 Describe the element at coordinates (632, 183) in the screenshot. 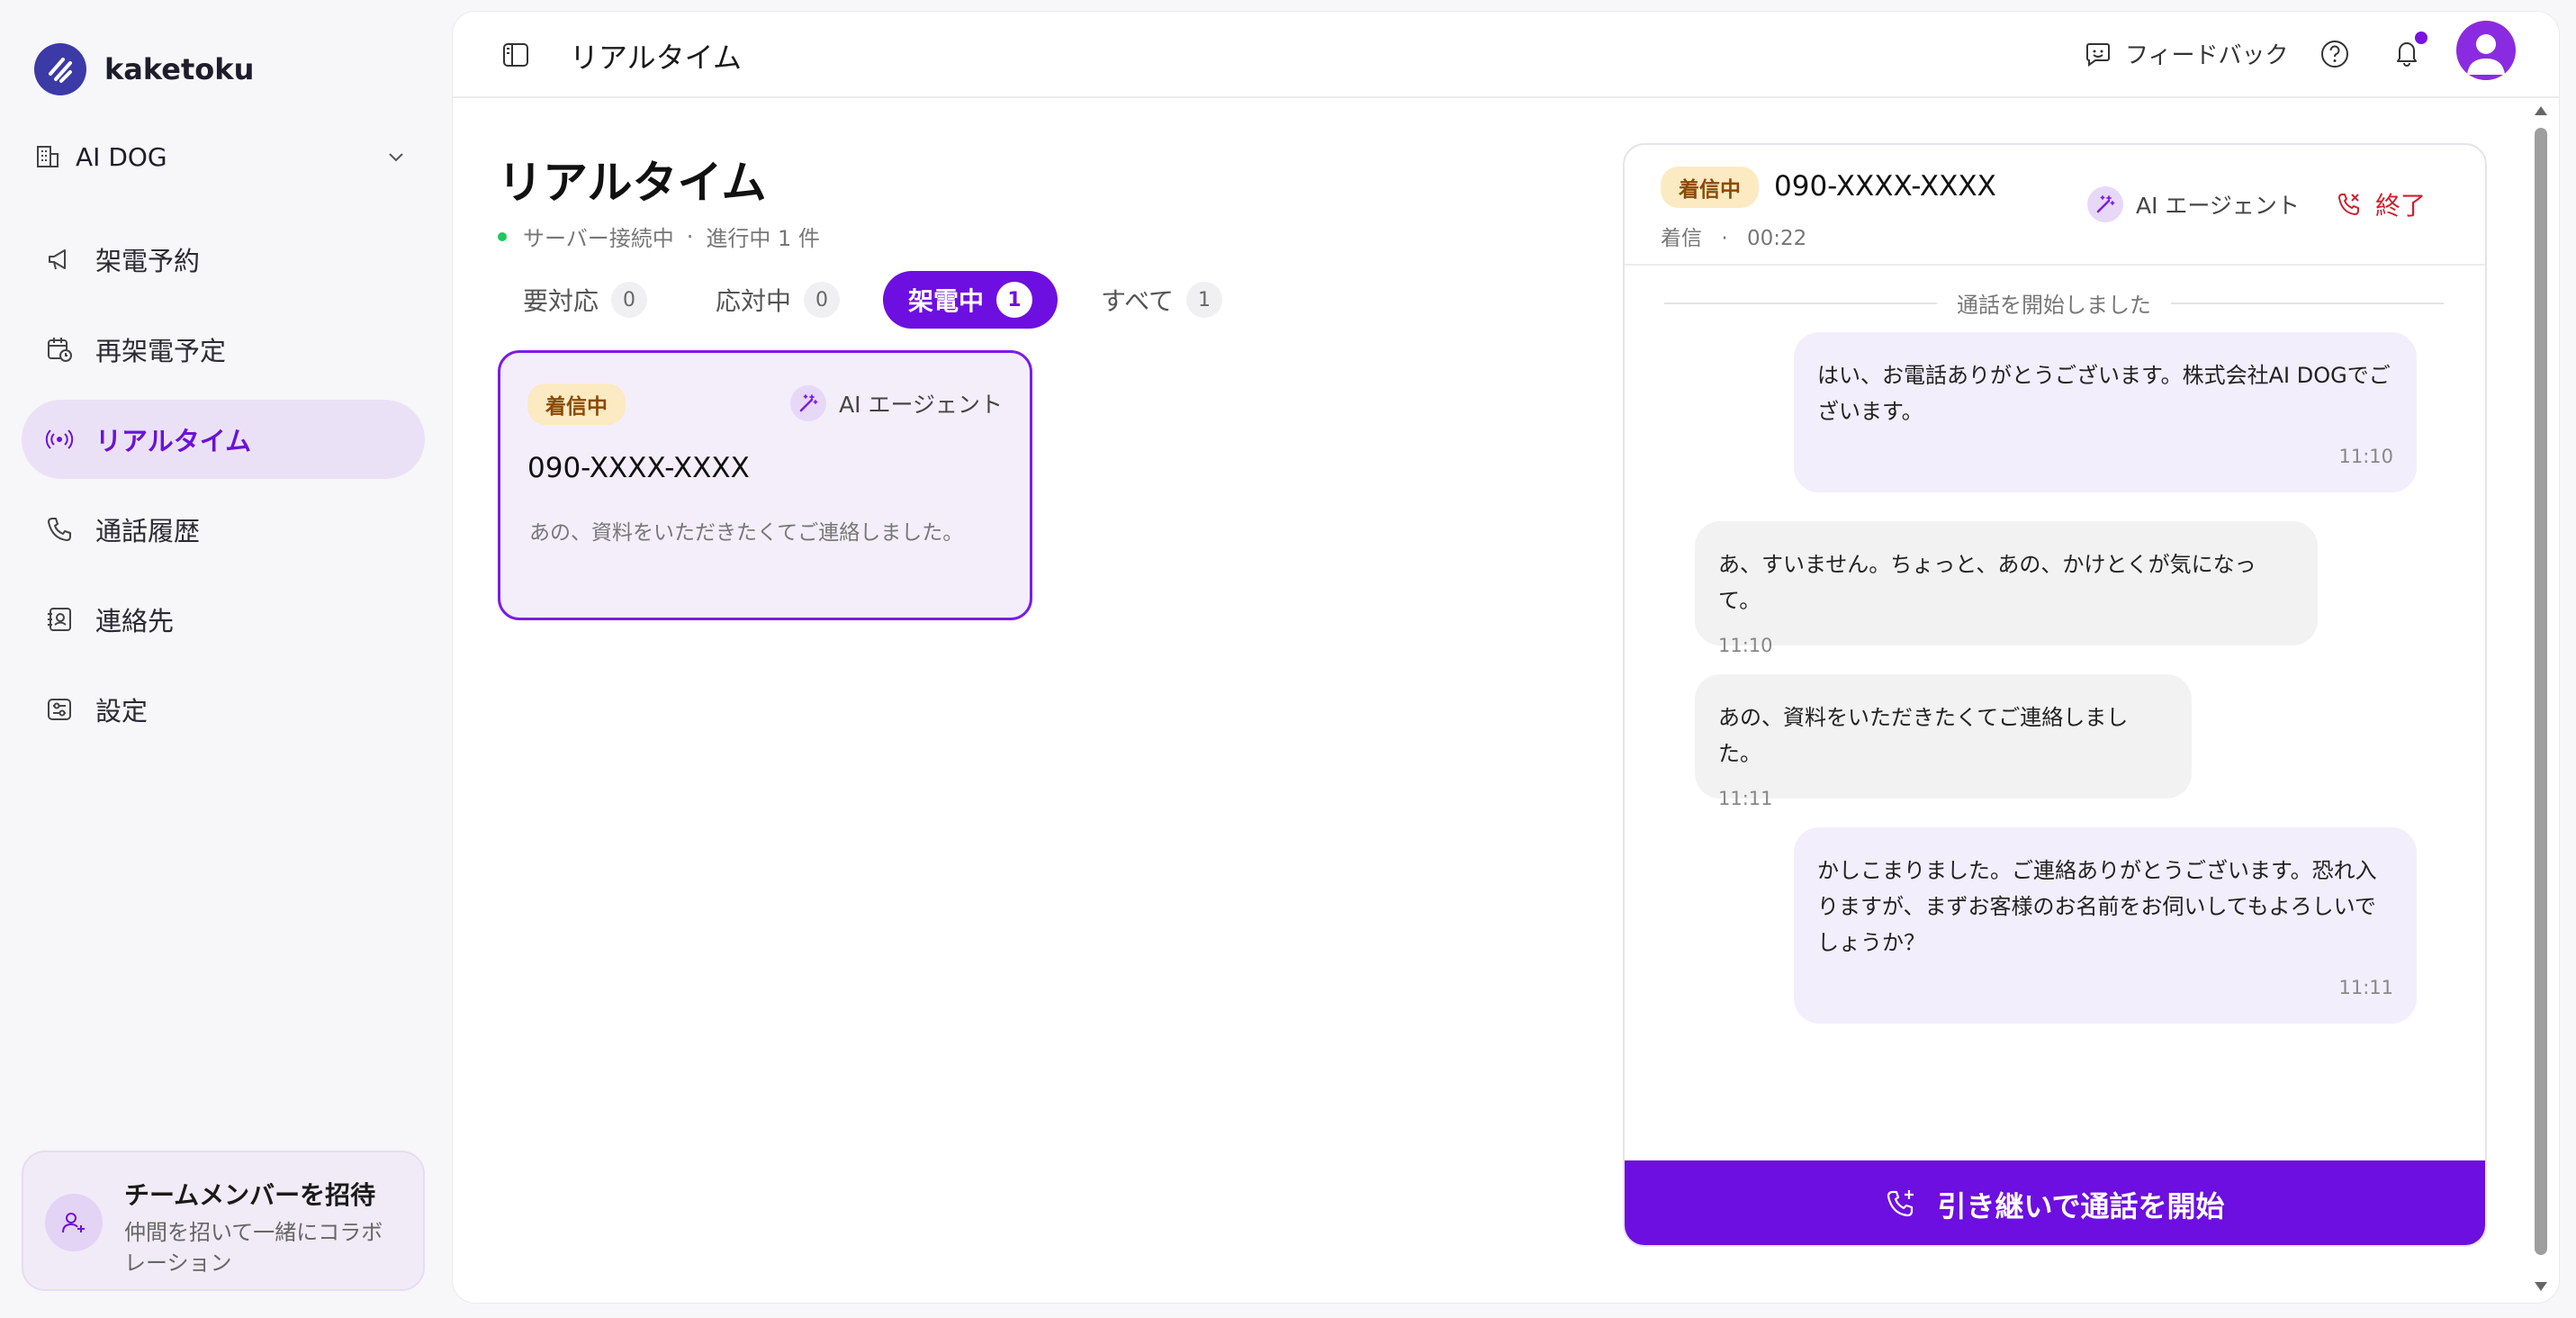

I see `page-title: リアルタイム` at that location.